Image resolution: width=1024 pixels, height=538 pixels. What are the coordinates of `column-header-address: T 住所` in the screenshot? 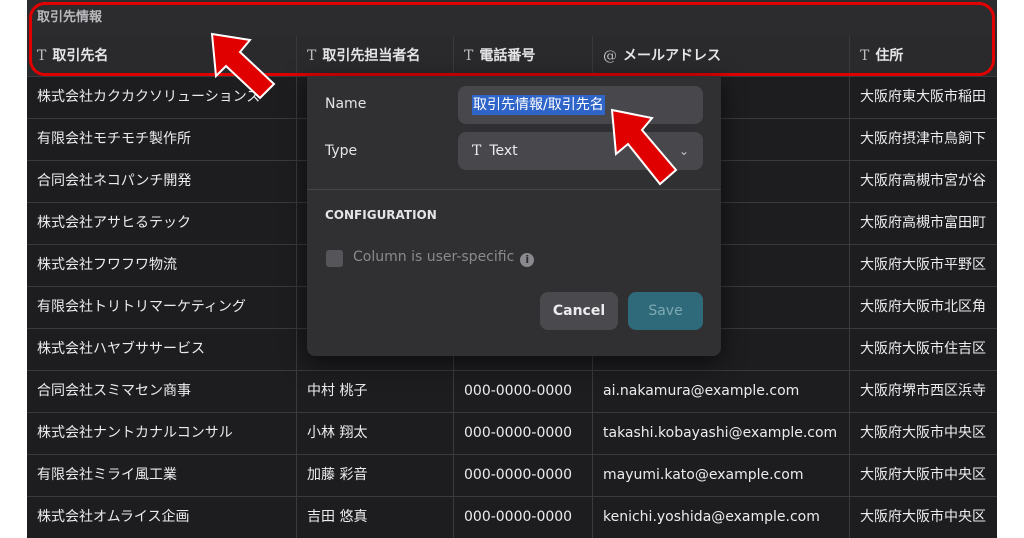 It's located at (923, 56).